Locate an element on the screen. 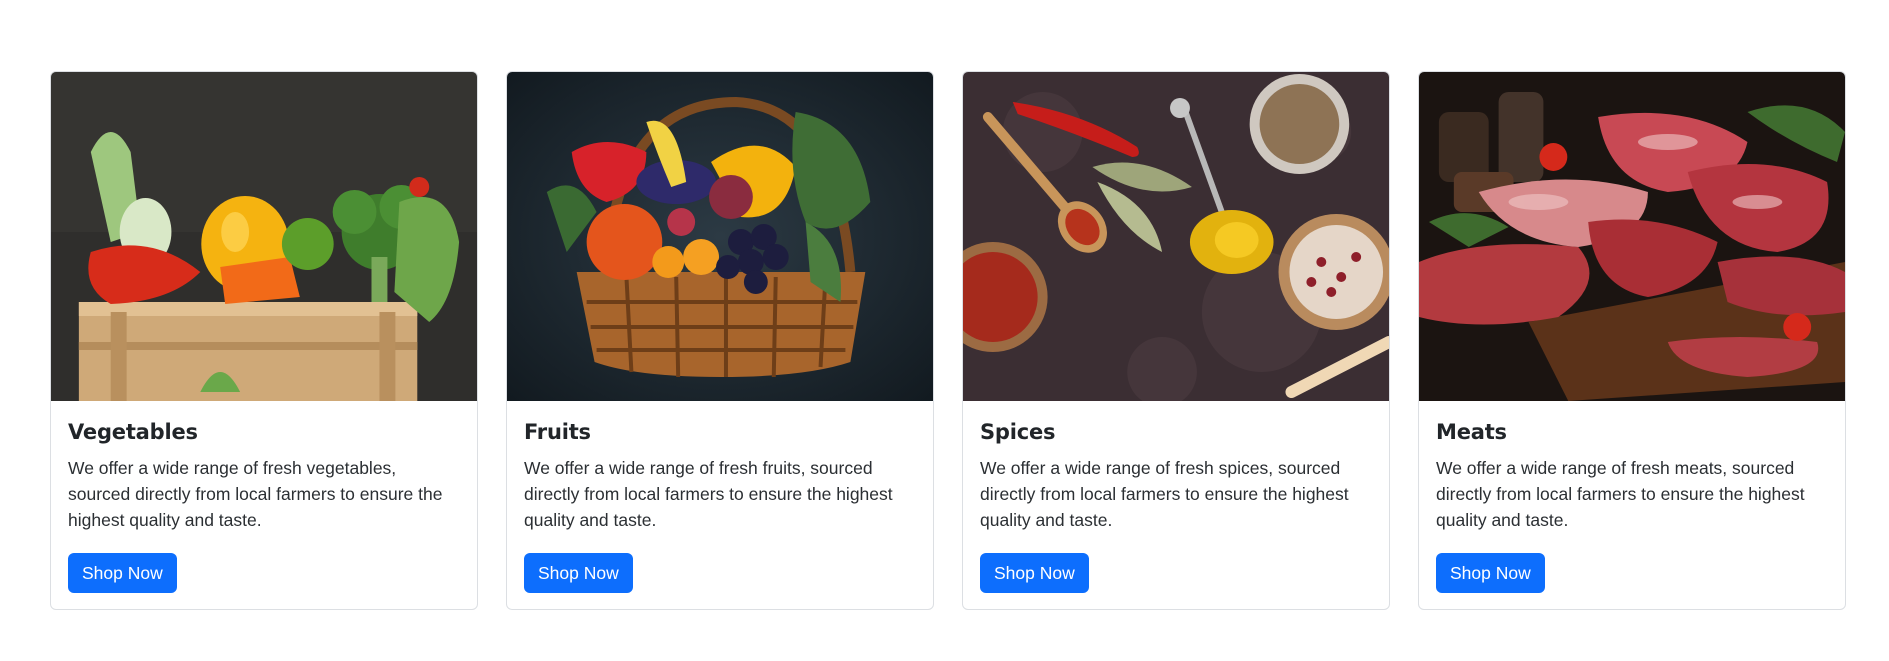 The width and height of the screenshot is (1889, 661). fruits-image is located at coordinates (720, 236).